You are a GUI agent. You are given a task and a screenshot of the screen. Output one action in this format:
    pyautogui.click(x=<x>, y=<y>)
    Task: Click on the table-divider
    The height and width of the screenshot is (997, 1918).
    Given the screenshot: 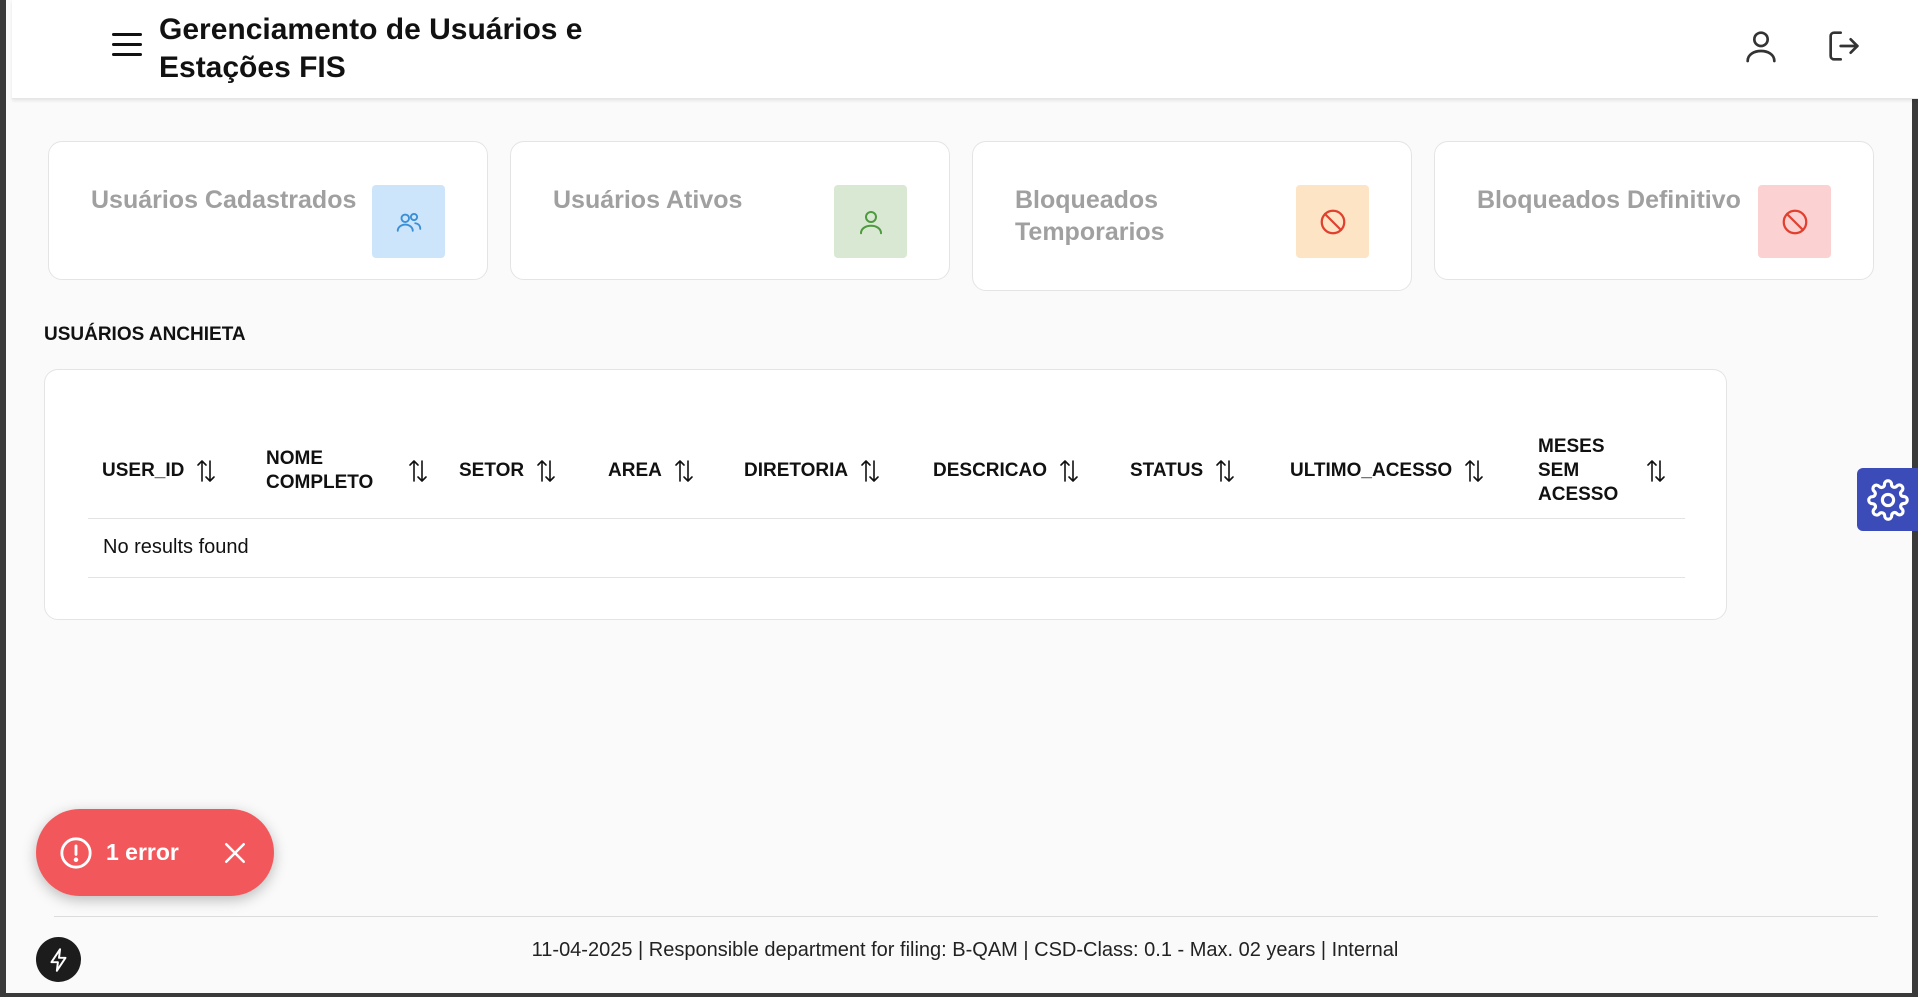 What is the action you would take?
    pyautogui.click(x=886, y=577)
    